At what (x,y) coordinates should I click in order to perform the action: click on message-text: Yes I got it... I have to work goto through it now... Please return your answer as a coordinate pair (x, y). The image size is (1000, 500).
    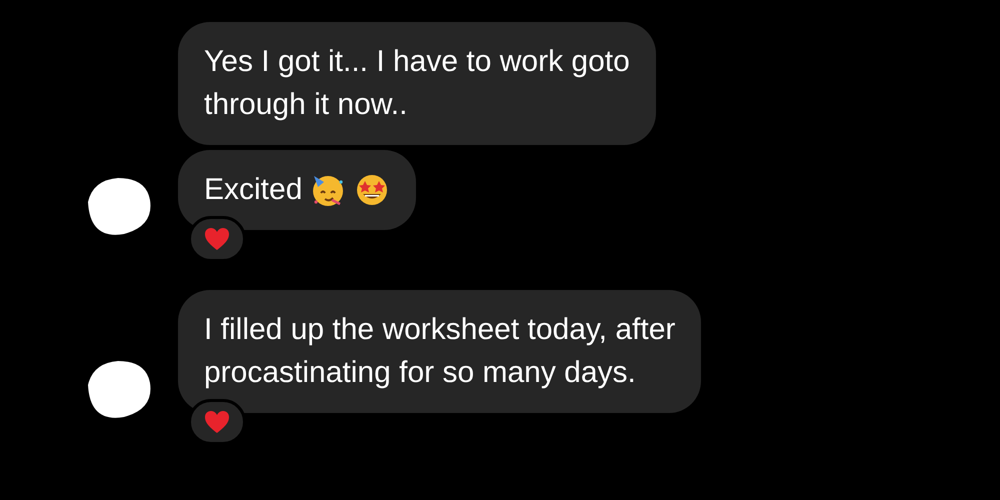
    Looking at the image, I should click on (417, 83).